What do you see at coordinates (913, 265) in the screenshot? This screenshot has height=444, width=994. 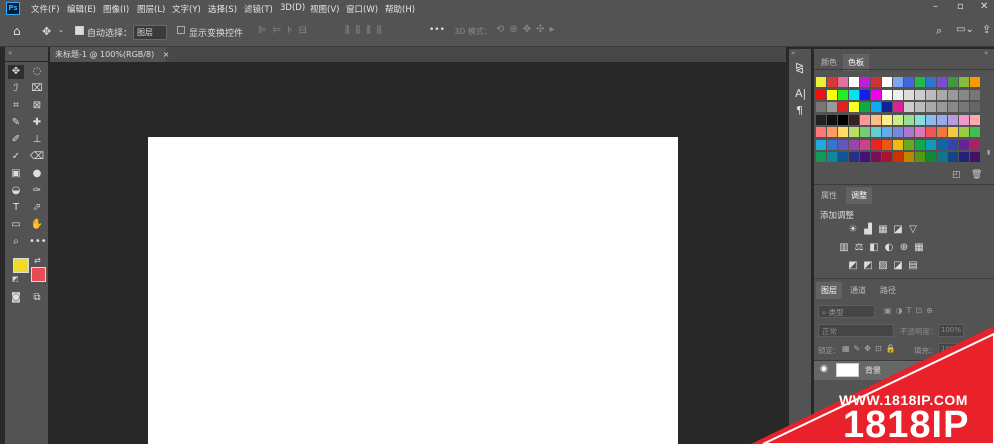 I see `adjustment-icon: ▤` at bounding box center [913, 265].